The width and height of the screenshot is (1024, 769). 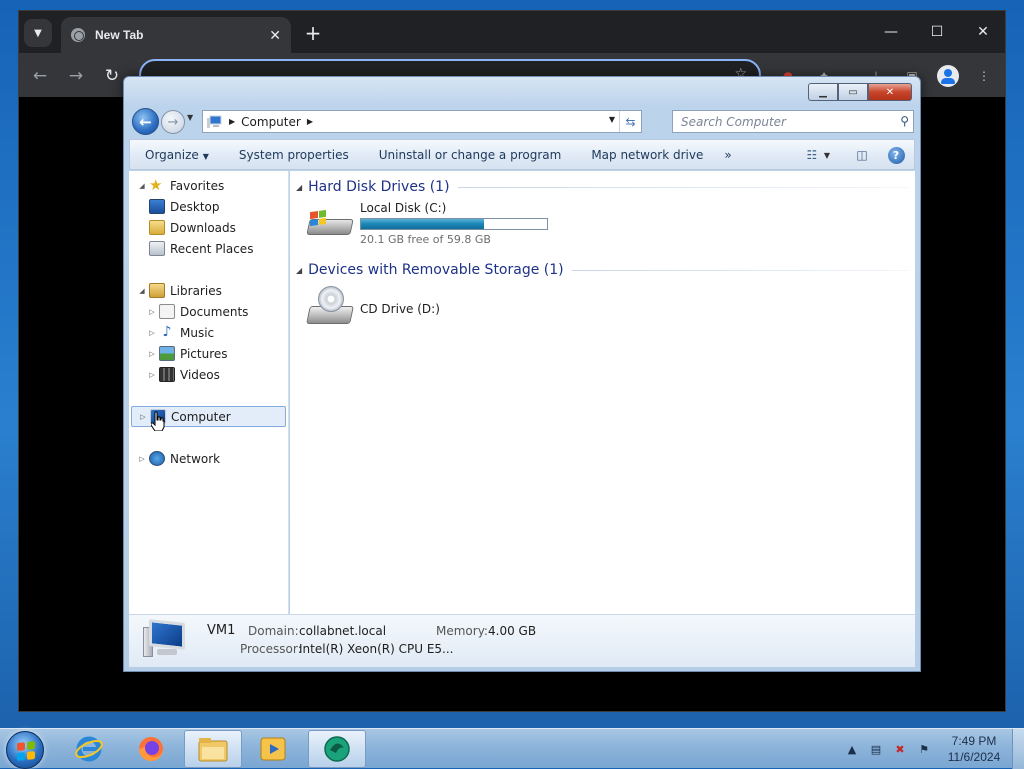 What do you see at coordinates (197, 332) in the screenshot?
I see `nav-label: Music` at bounding box center [197, 332].